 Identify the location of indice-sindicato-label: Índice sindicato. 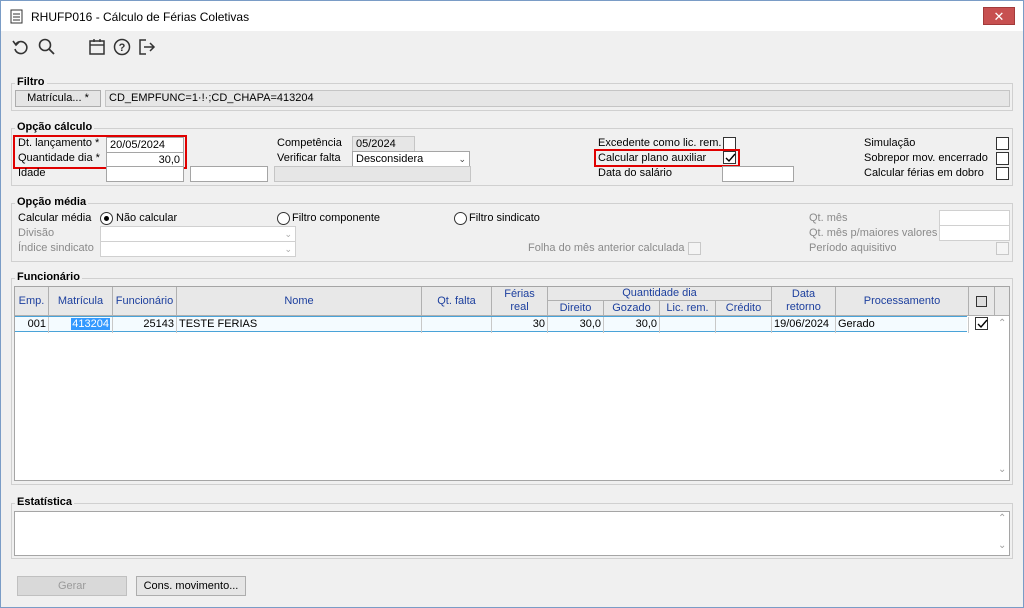
(56, 248).